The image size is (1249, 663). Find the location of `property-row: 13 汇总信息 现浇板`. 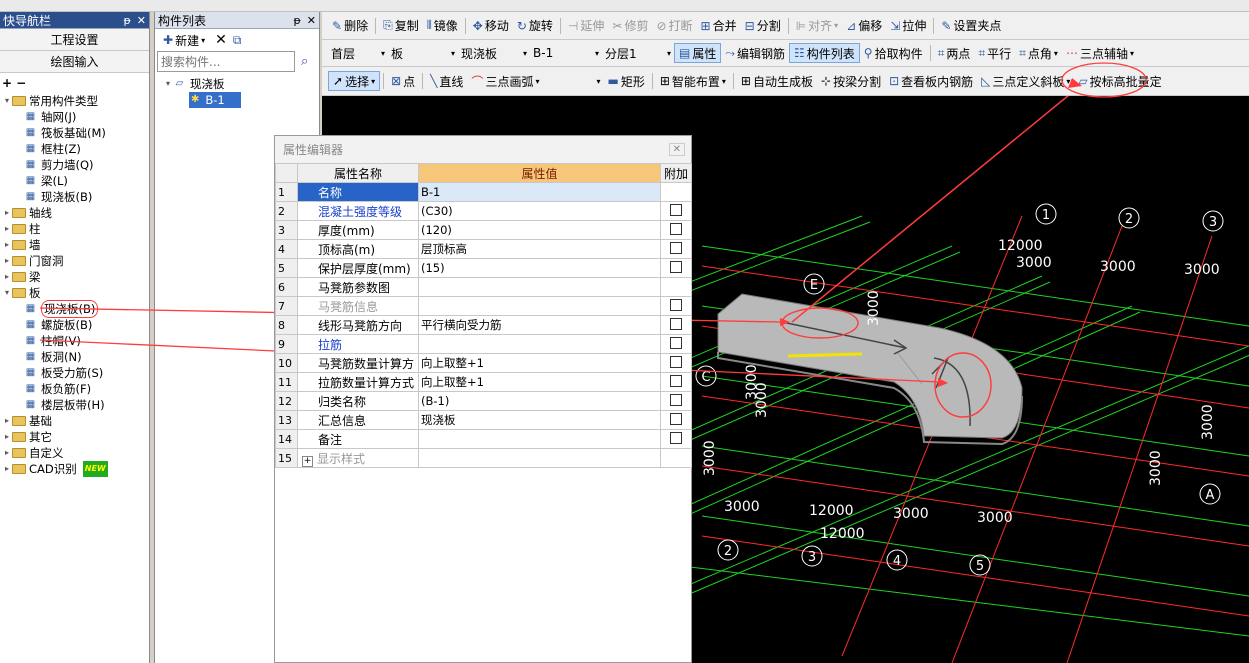

property-row: 13 汇总信息 现浇板 is located at coordinates (483, 420).